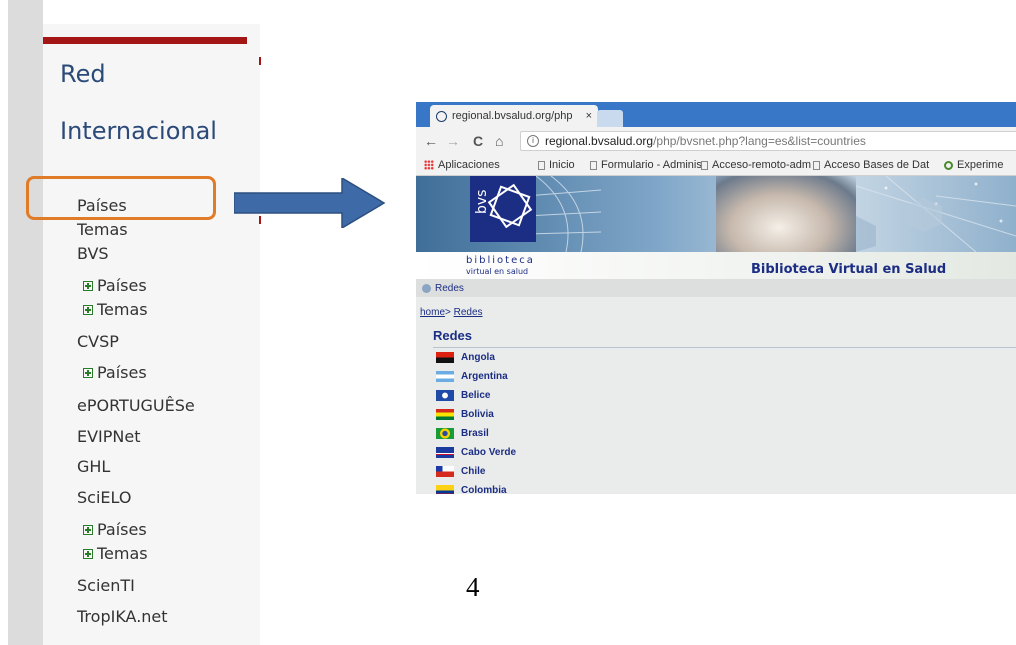 The width and height of the screenshot is (1016, 645). I want to click on flag-colombia-icon, so click(445, 489).